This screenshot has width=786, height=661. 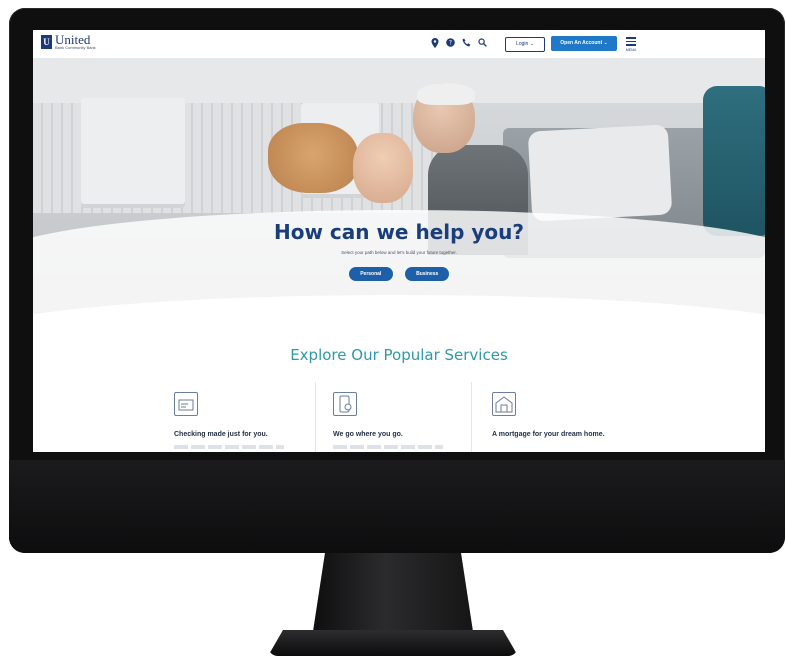 What do you see at coordinates (631, 38) in the screenshot?
I see `hamburger-icon` at bounding box center [631, 38].